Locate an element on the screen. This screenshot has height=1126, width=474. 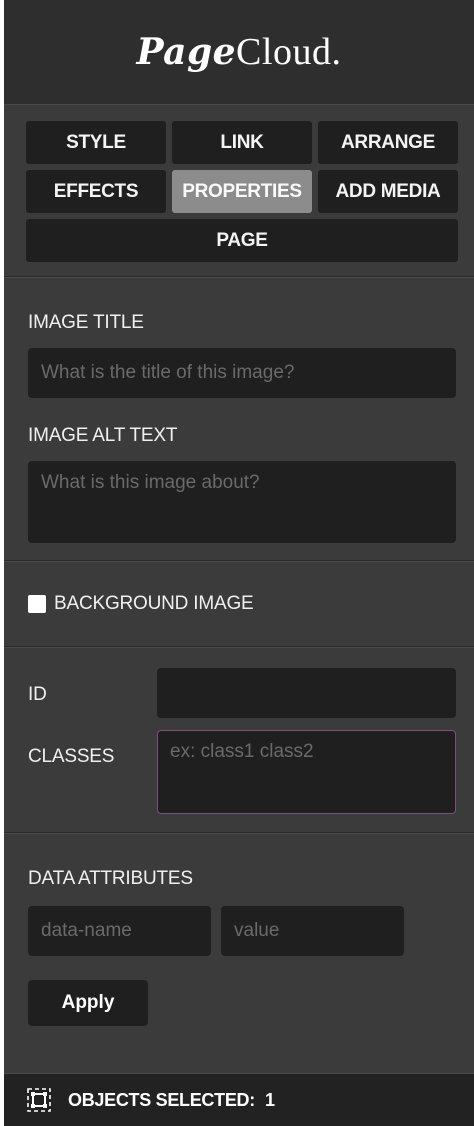
data-name-input is located at coordinates (119, 931).